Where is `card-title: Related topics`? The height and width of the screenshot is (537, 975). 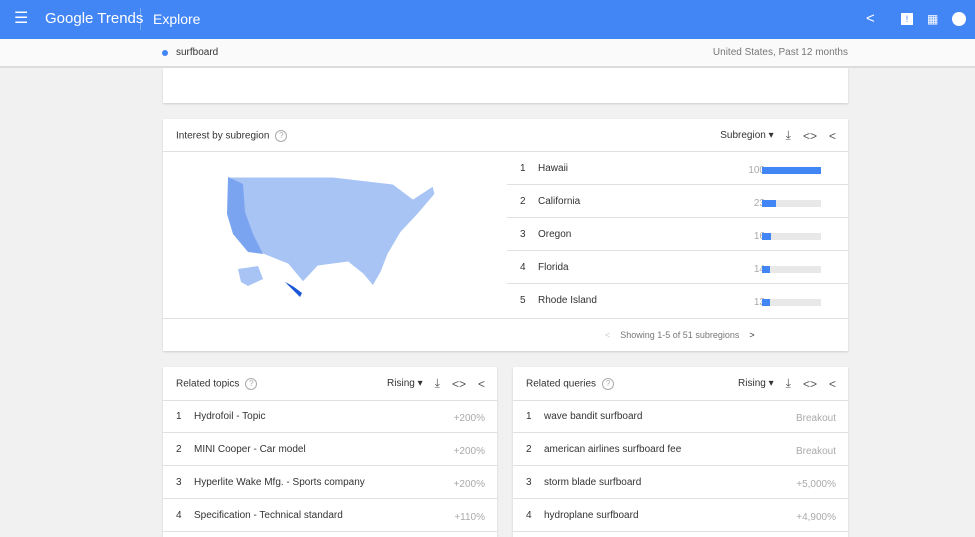 card-title: Related topics is located at coordinates (208, 384).